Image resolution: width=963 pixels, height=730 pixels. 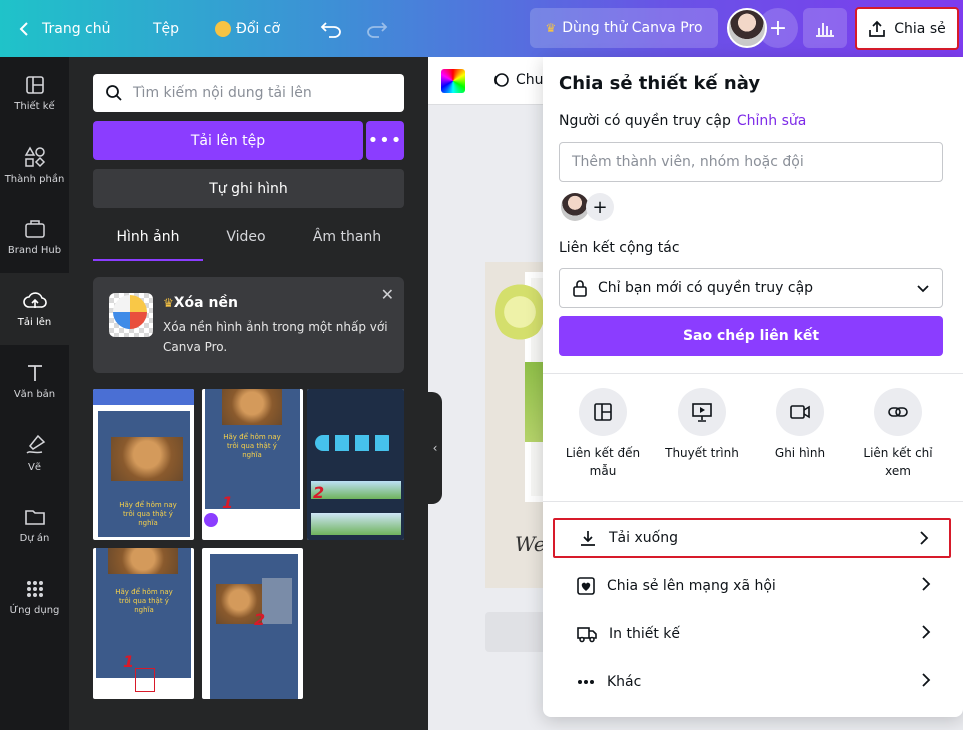 I want to click on thumb-shapes, so click(x=355, y=443).